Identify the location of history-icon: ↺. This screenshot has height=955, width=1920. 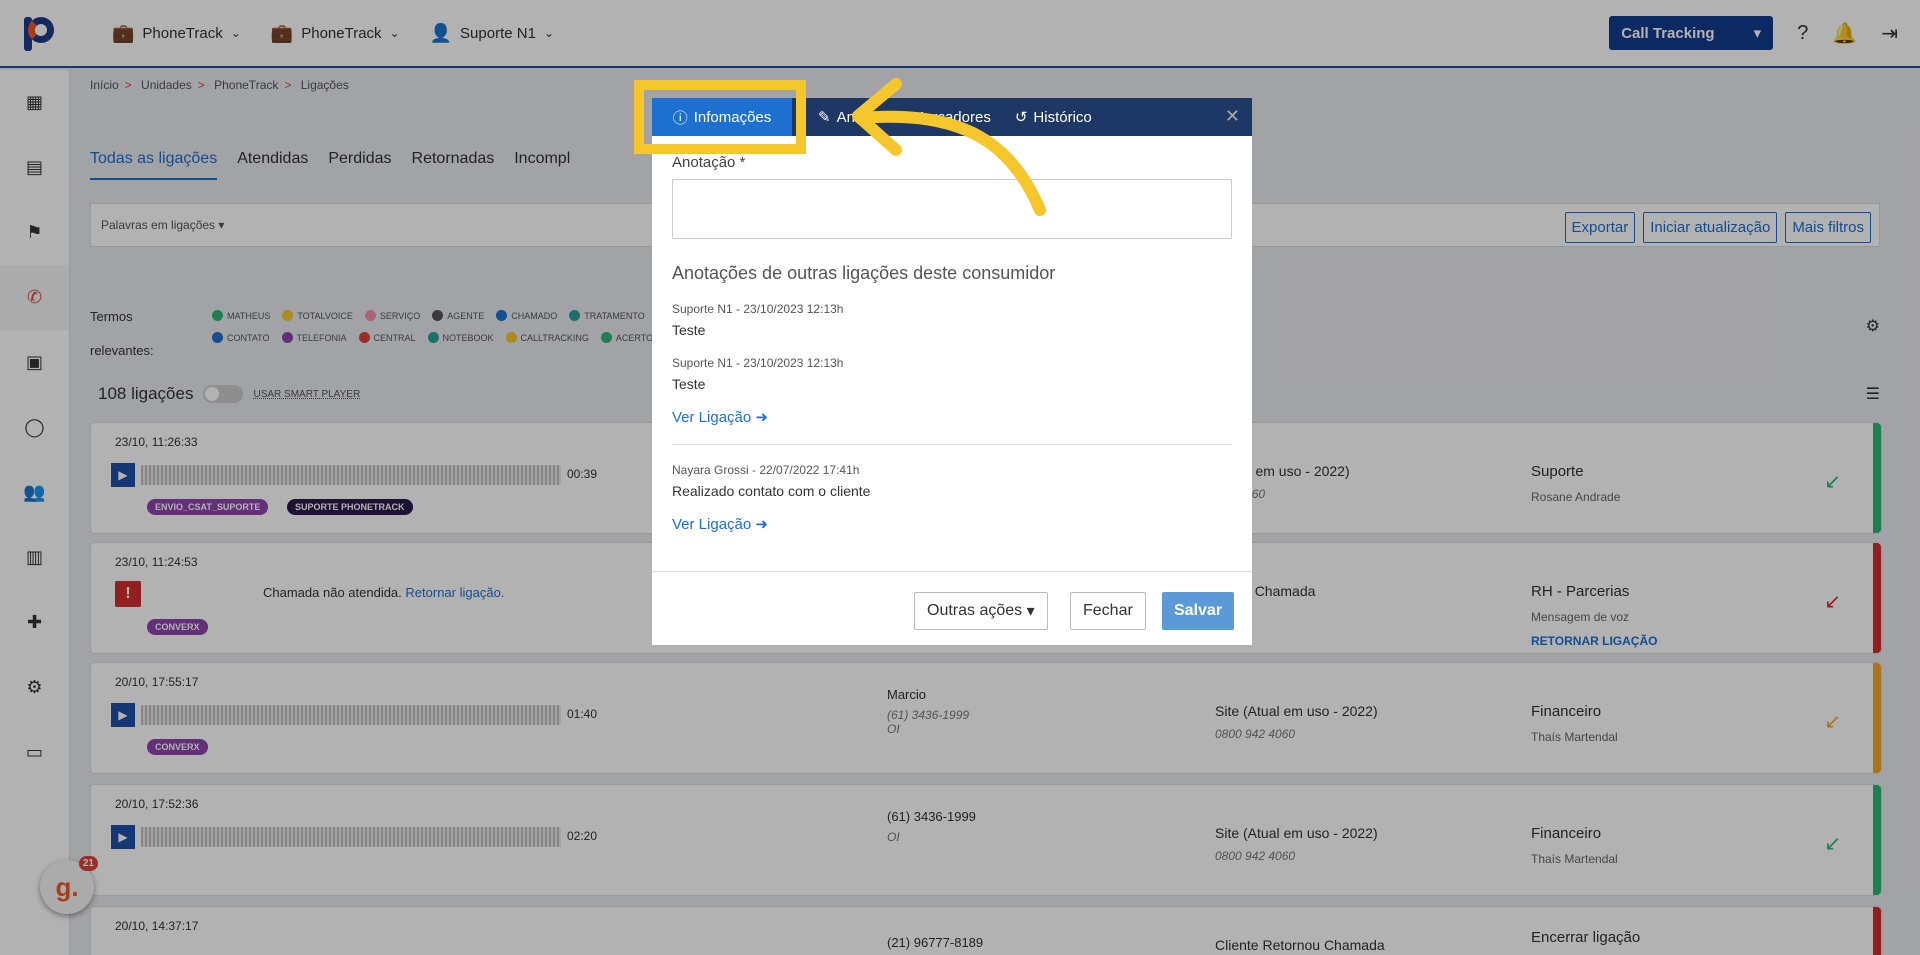
(1021, 117).